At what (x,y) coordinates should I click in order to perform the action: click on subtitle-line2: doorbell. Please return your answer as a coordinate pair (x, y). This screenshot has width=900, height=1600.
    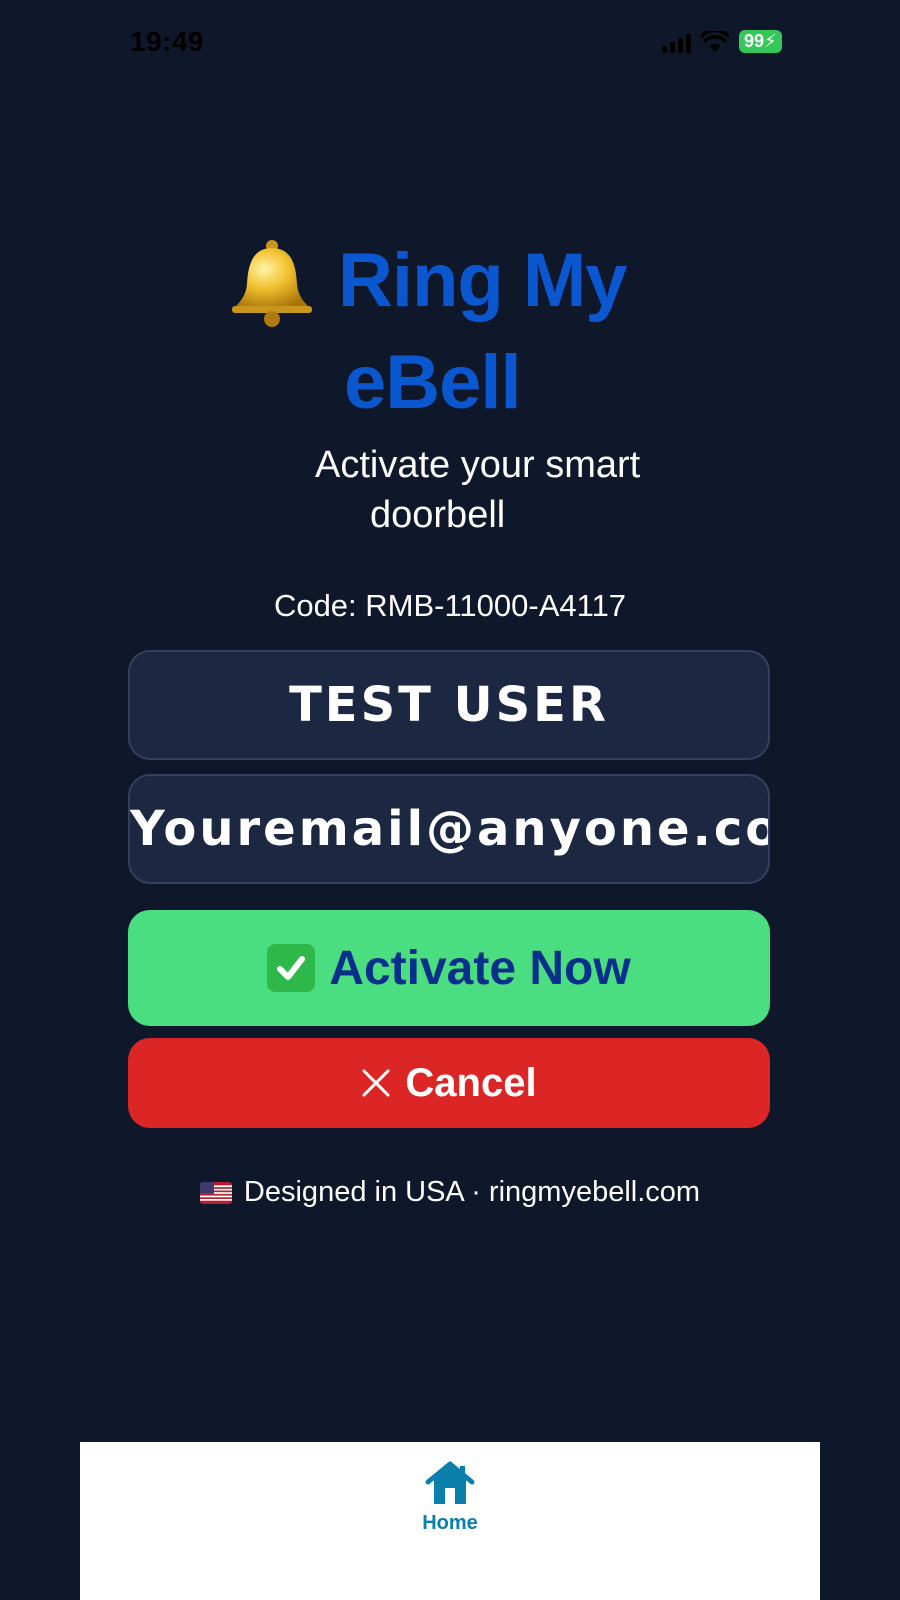
    Looking at the image, I should click on (438, 515).